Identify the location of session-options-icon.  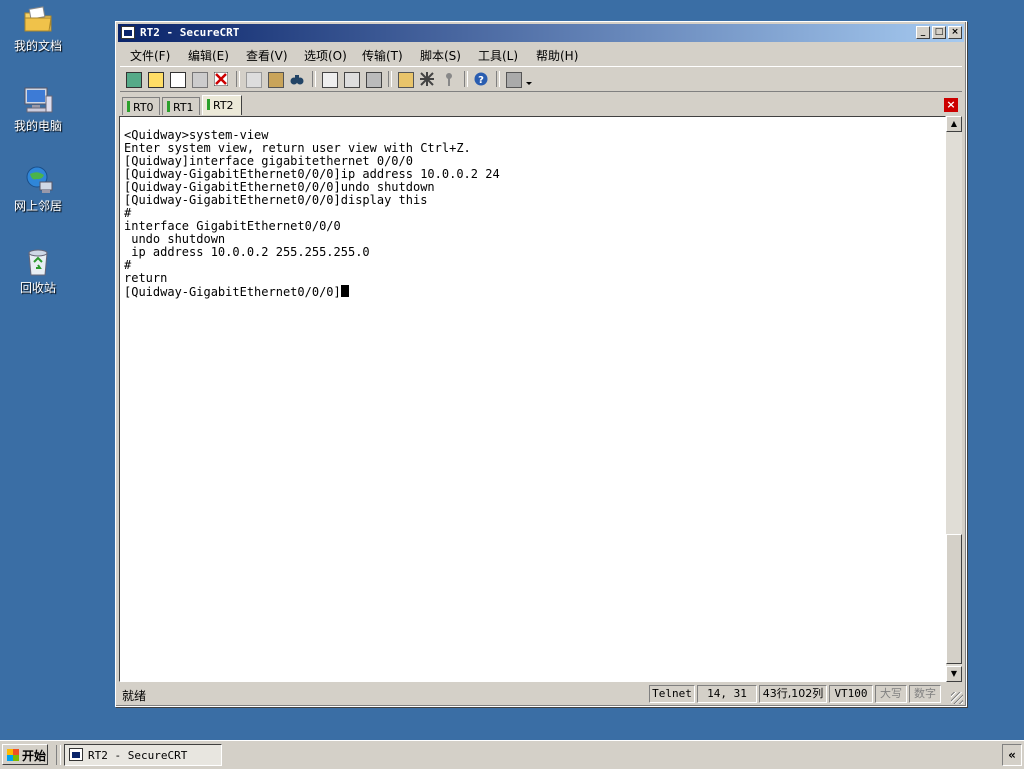
(405, 79).